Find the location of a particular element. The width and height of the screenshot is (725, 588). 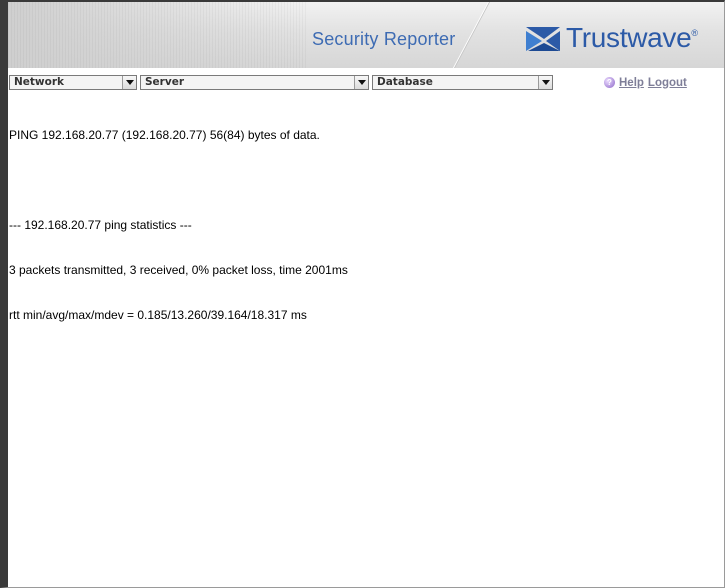

brand-registered-mark: ® is located at coordinates (695, 33).